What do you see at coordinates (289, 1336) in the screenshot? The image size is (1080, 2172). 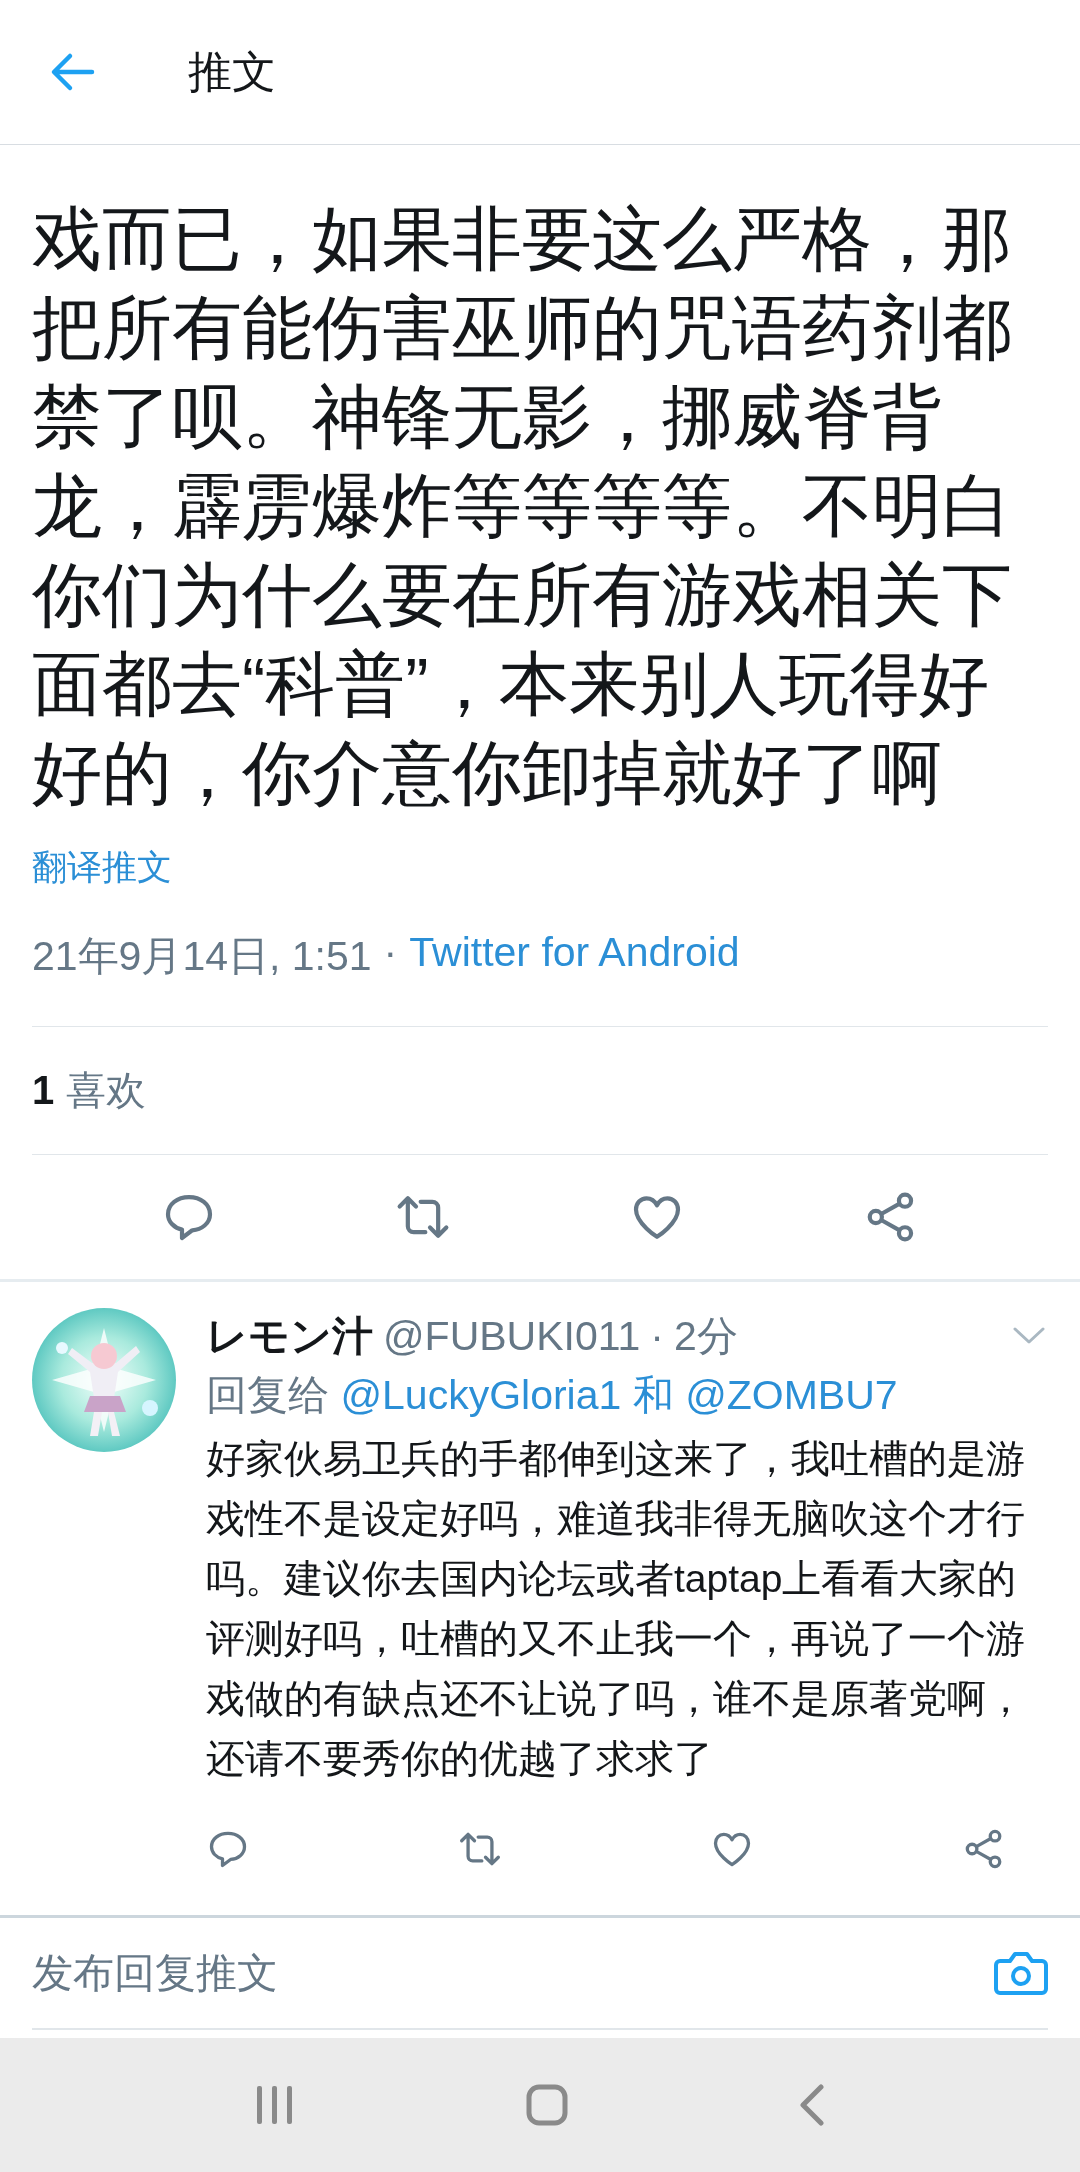 I see `user-name: レモン汁` at bounding box center [289, 1336].